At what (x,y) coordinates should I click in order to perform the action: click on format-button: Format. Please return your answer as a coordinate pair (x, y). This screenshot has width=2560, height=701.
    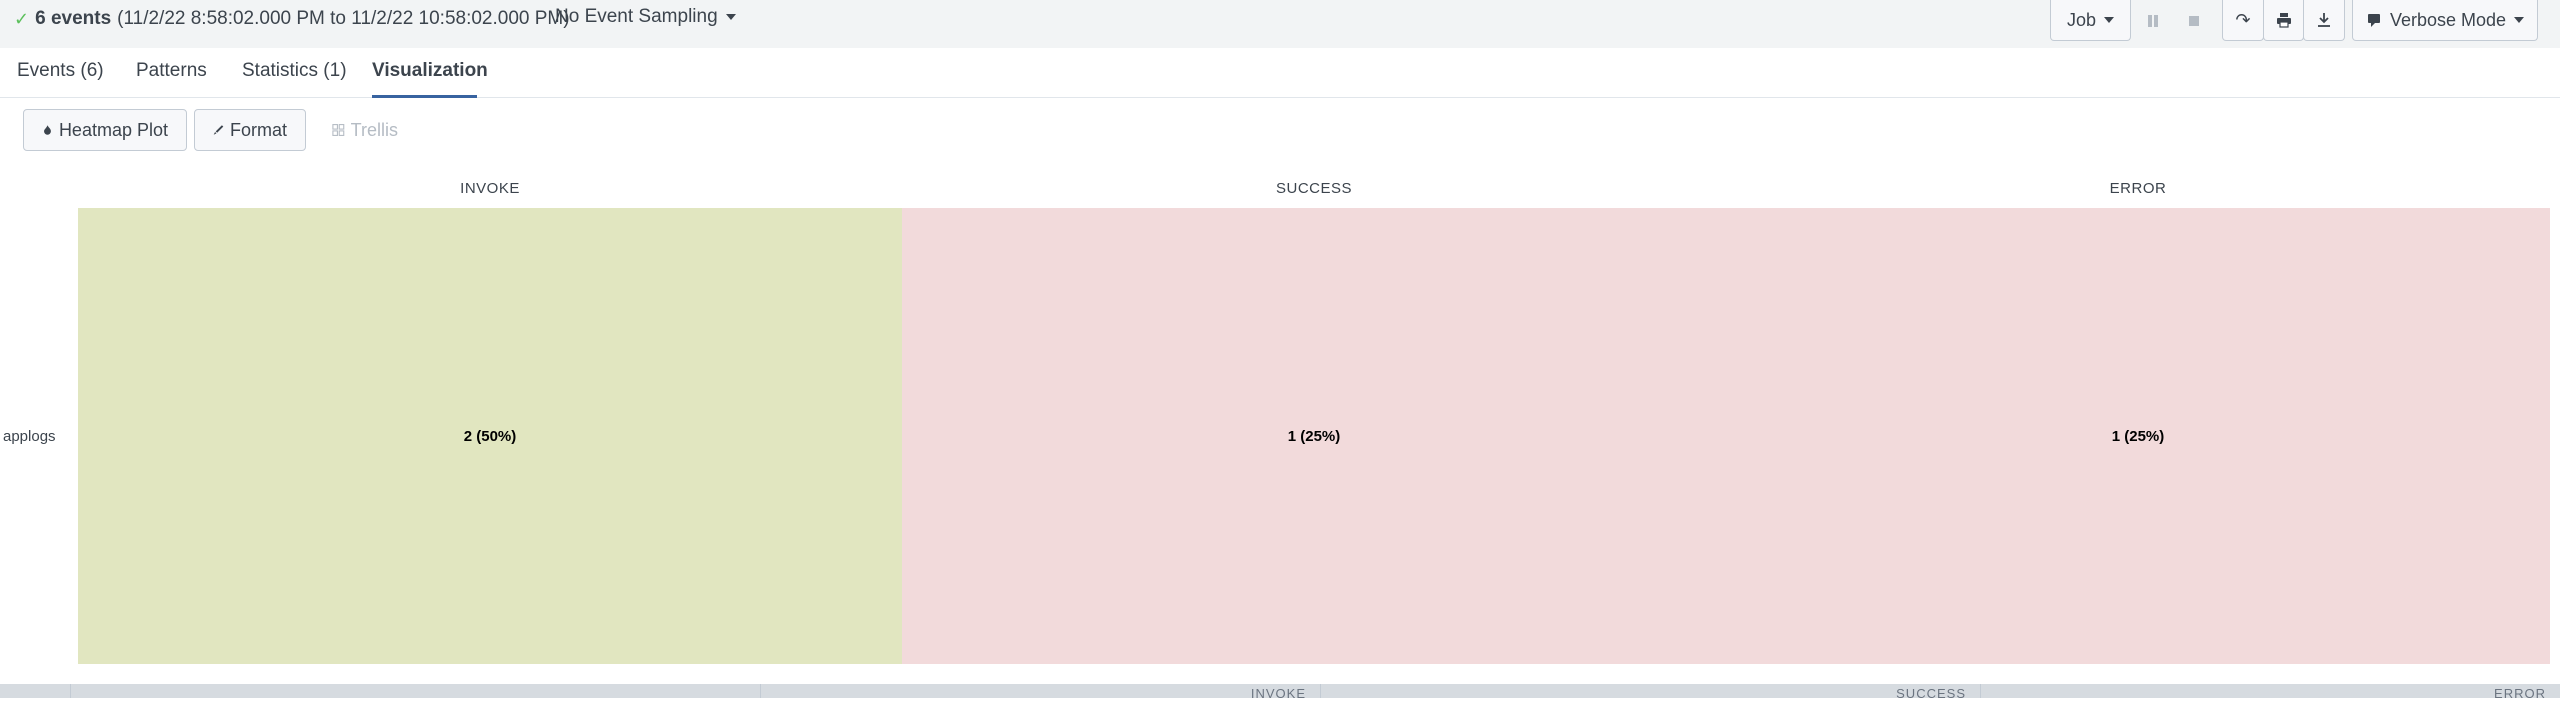
    Looking at the image, I should click on (250, 130).